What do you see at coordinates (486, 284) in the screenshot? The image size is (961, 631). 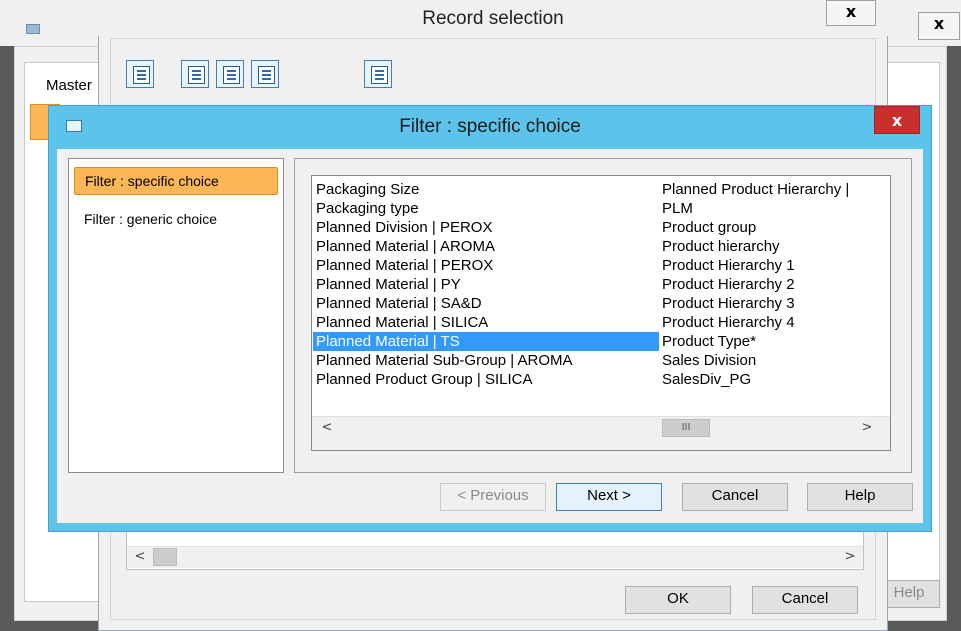 I see `list-item: Planned Material | PY` at bounding box center [486, 284].